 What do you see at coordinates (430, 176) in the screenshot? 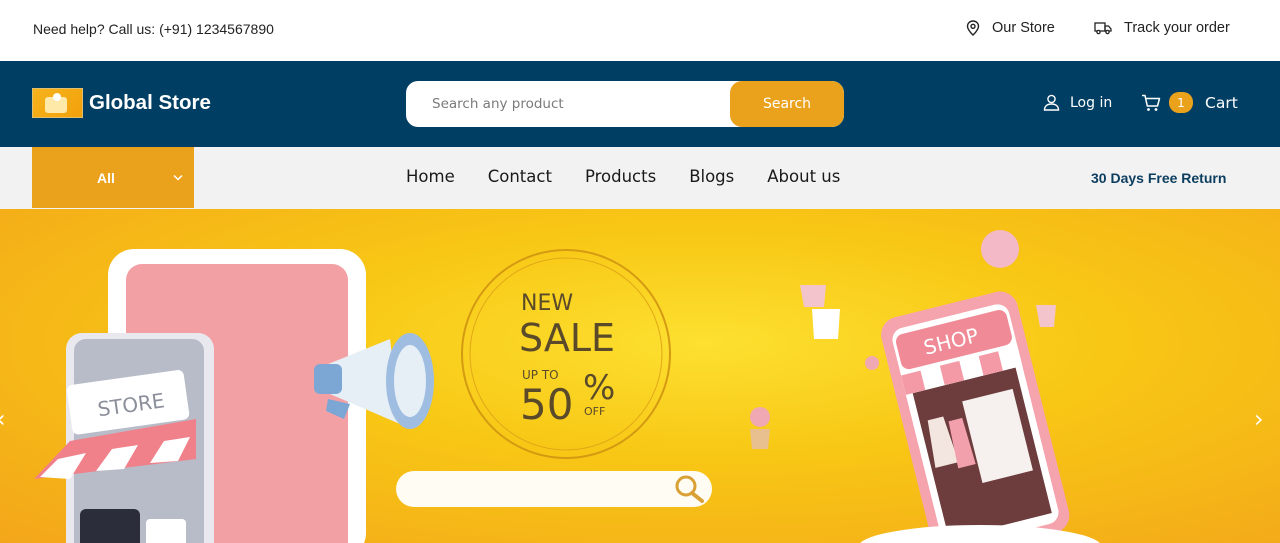
I see `nav-home: Home` at bounding box center [430, 176].